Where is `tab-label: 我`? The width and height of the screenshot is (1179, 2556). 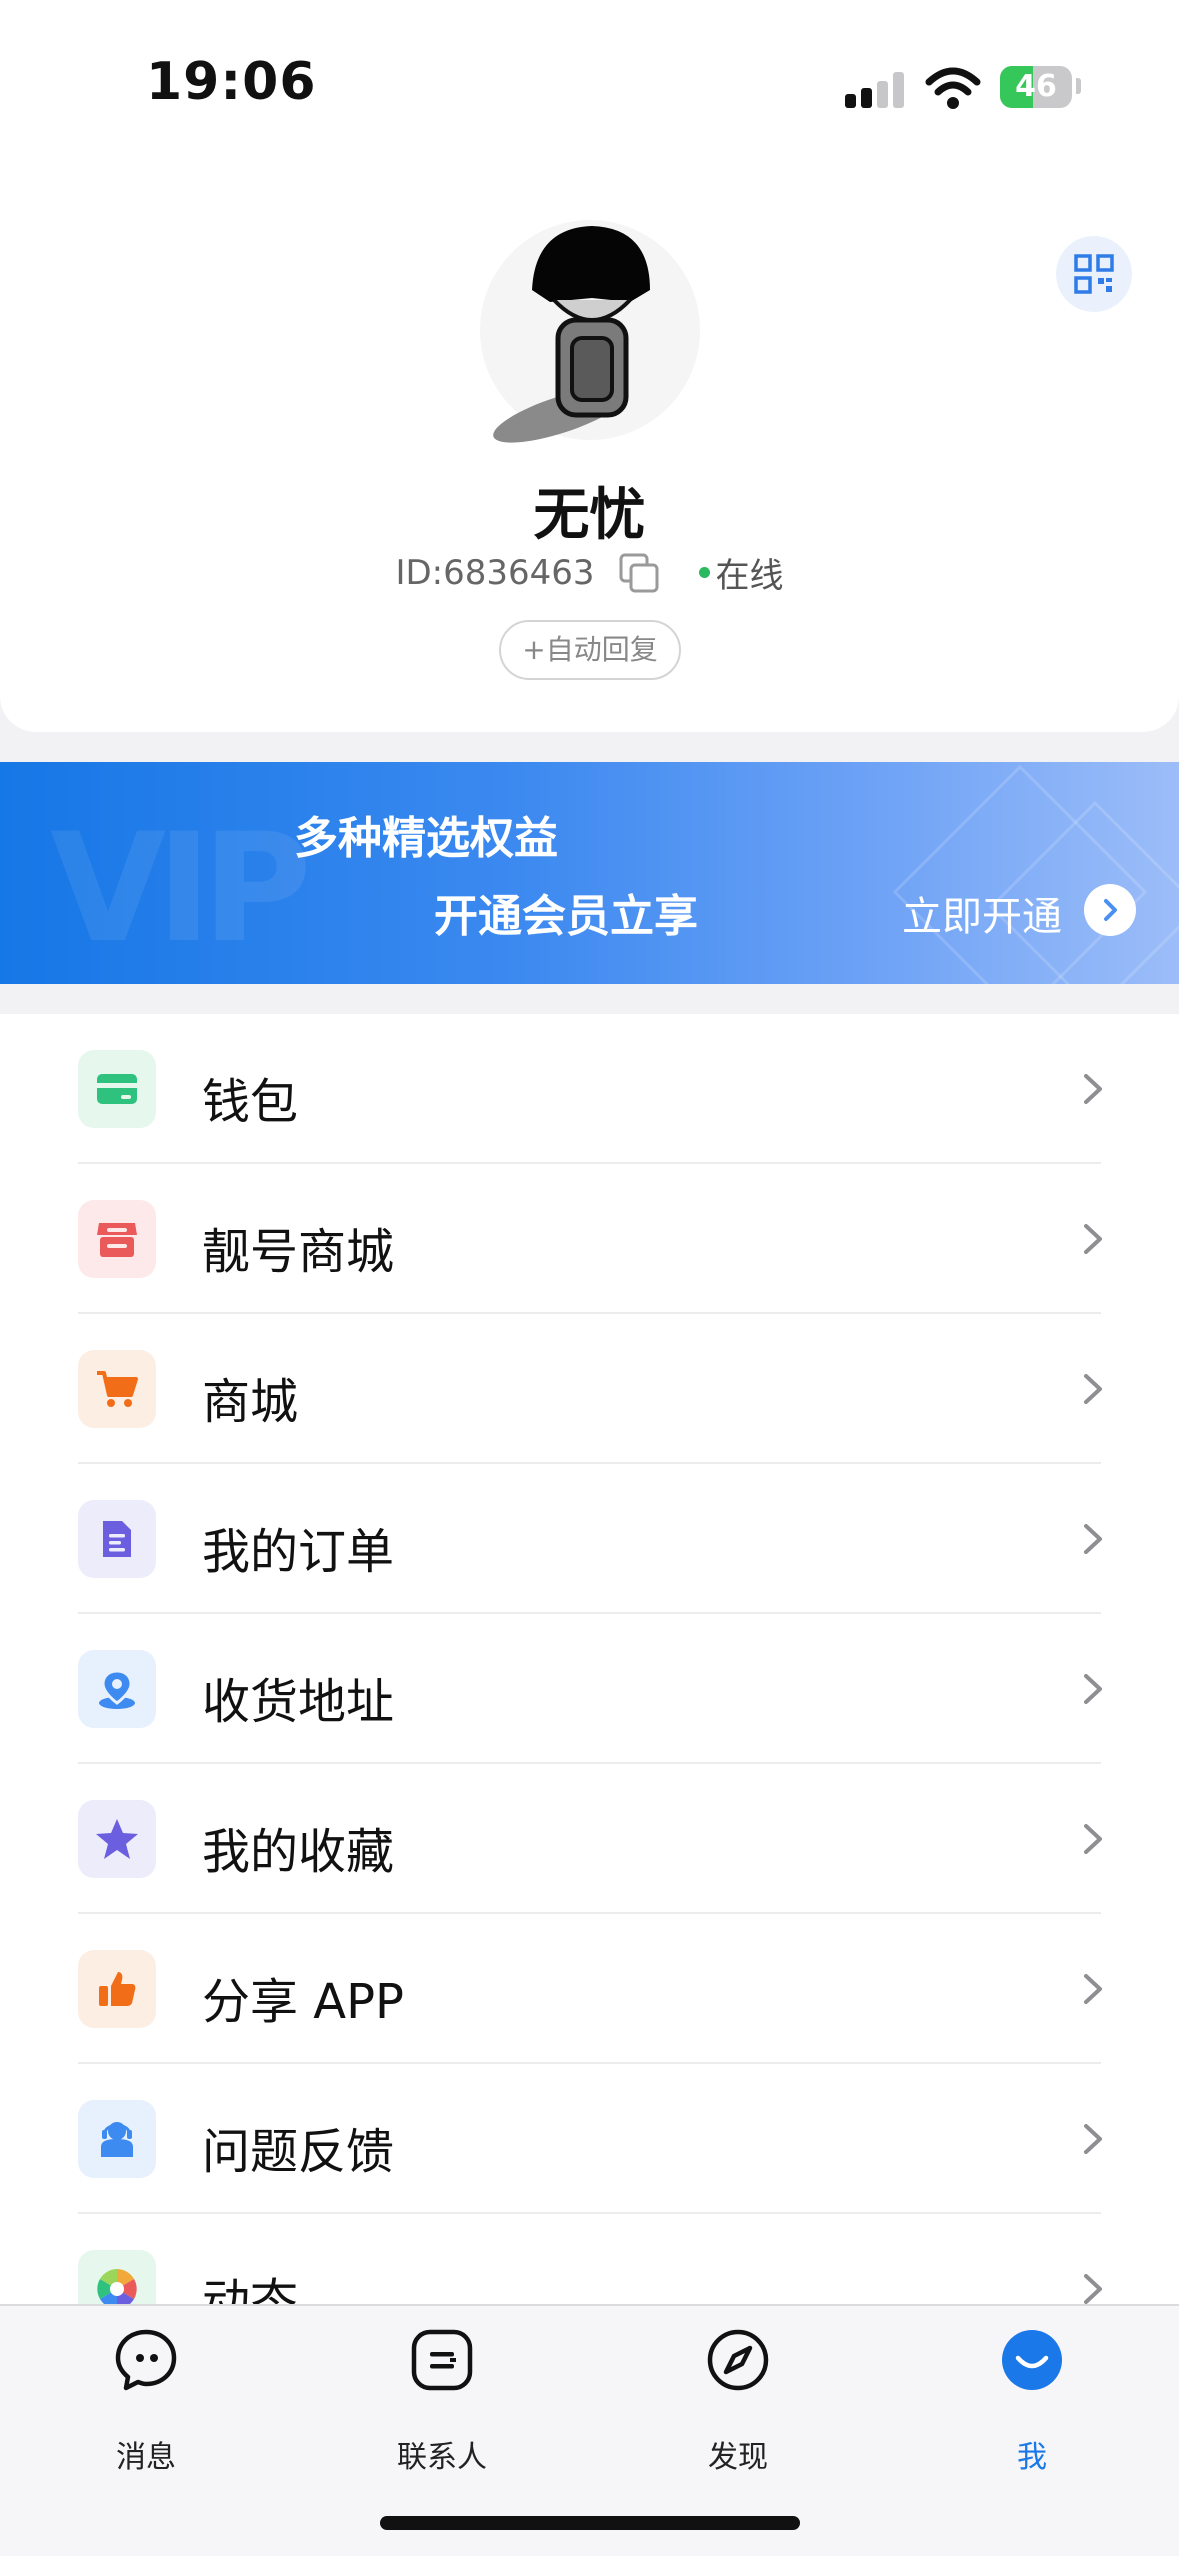
tab-label: 我 is located at coordinates (1032, 2457).